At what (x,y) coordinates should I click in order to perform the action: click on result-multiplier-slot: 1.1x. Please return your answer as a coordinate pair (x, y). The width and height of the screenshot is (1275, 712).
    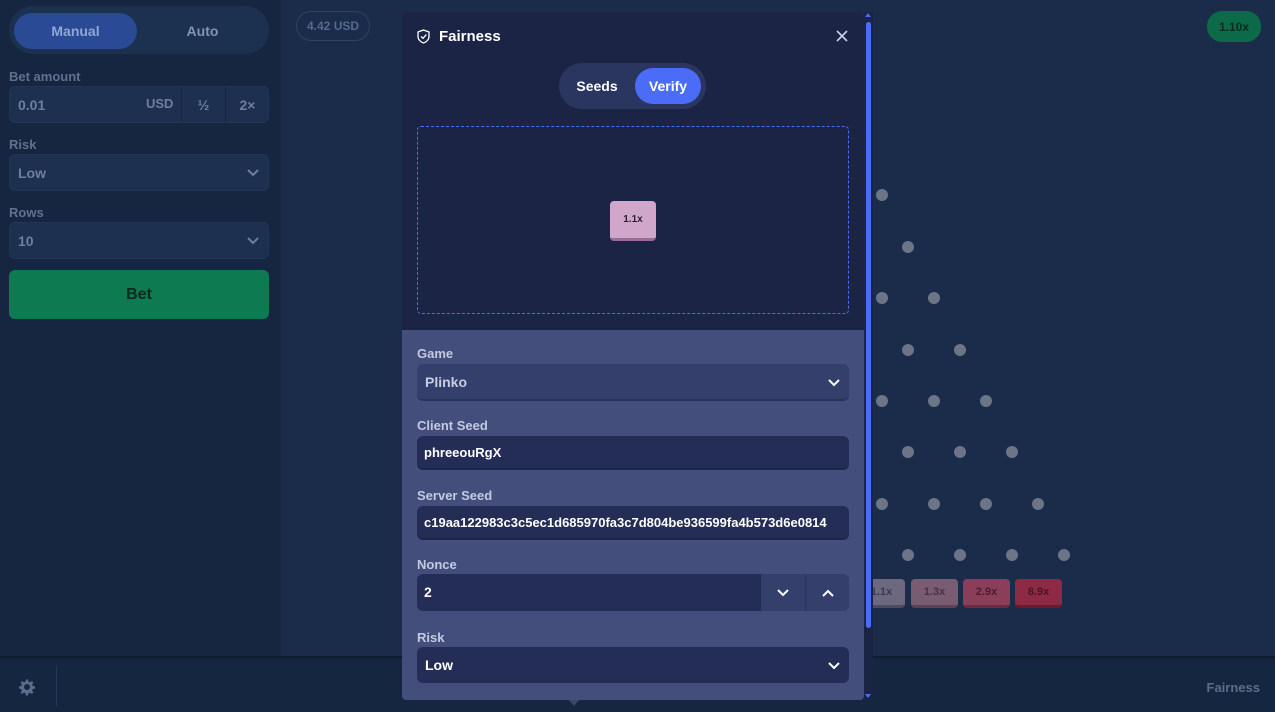
    Looking at the image, I should click on (633, 221).